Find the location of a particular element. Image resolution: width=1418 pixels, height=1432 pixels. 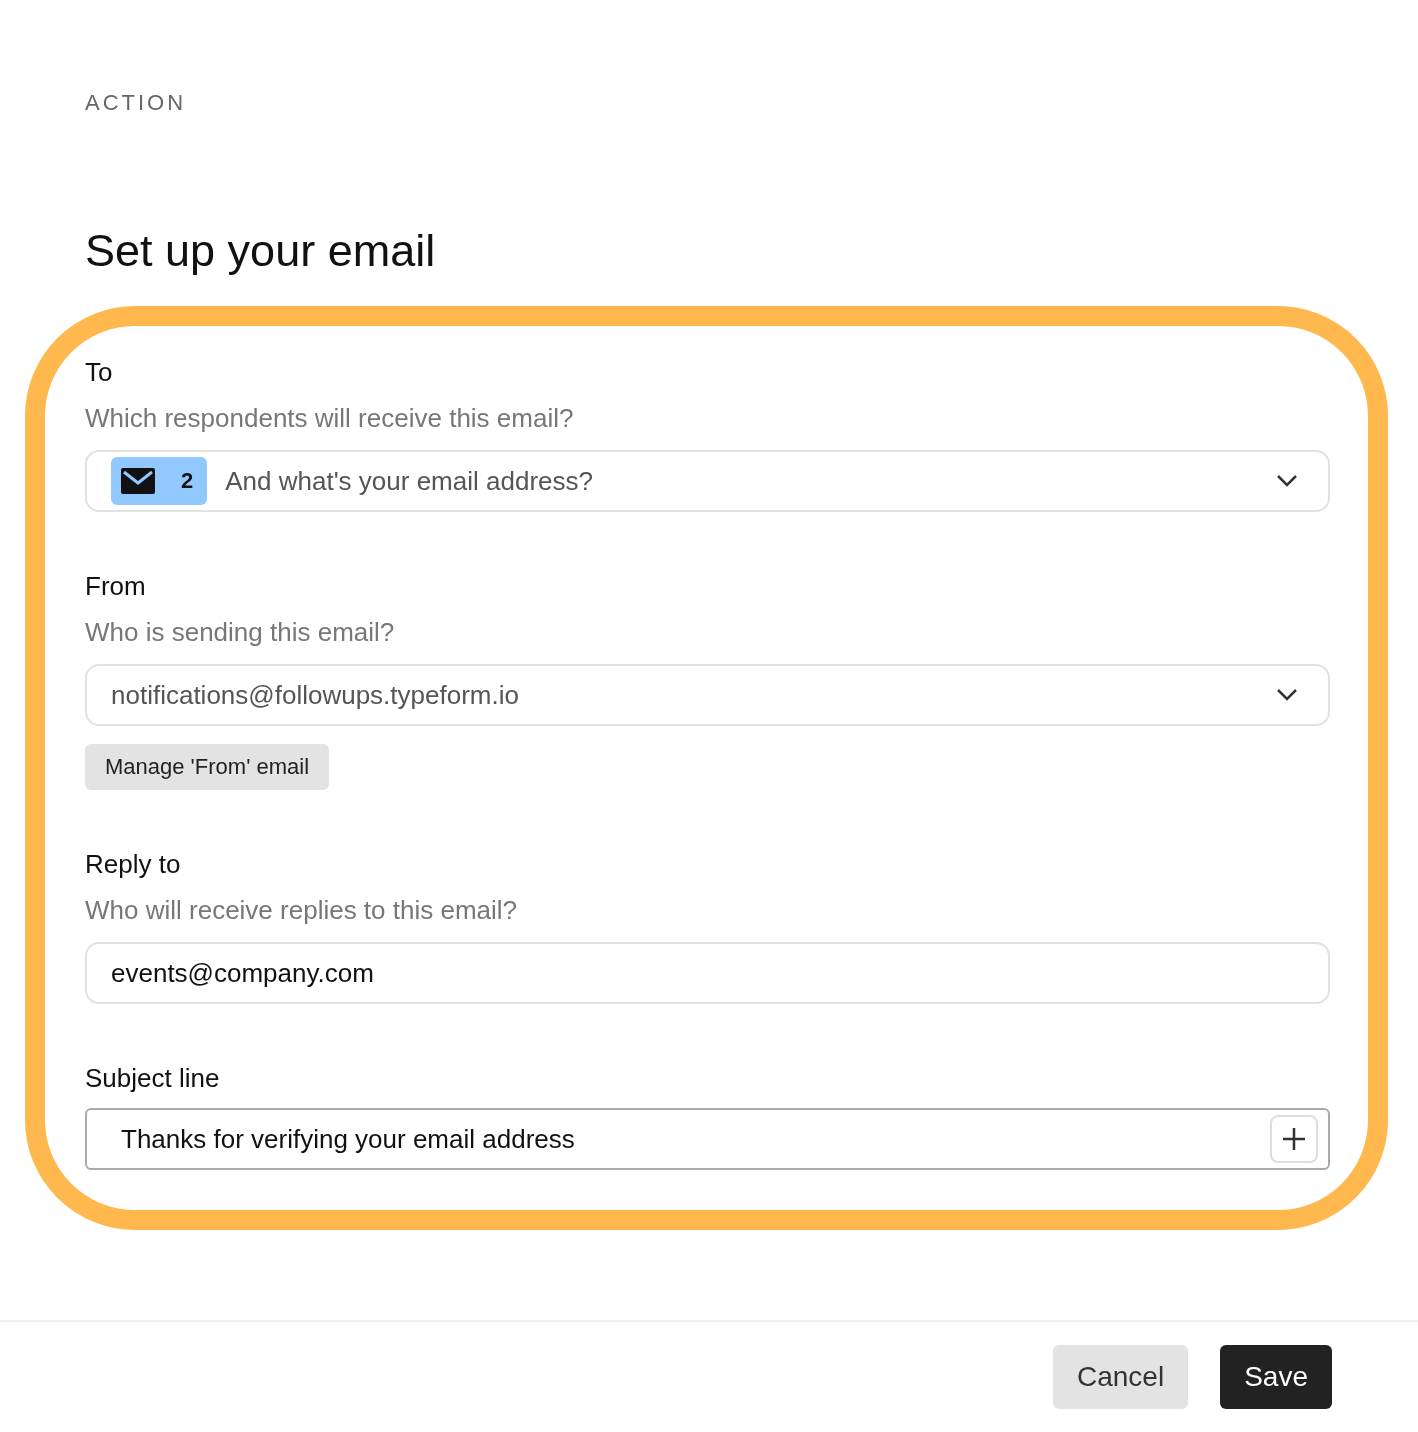

save-button: Save is located at coordinates (1276, 1377).